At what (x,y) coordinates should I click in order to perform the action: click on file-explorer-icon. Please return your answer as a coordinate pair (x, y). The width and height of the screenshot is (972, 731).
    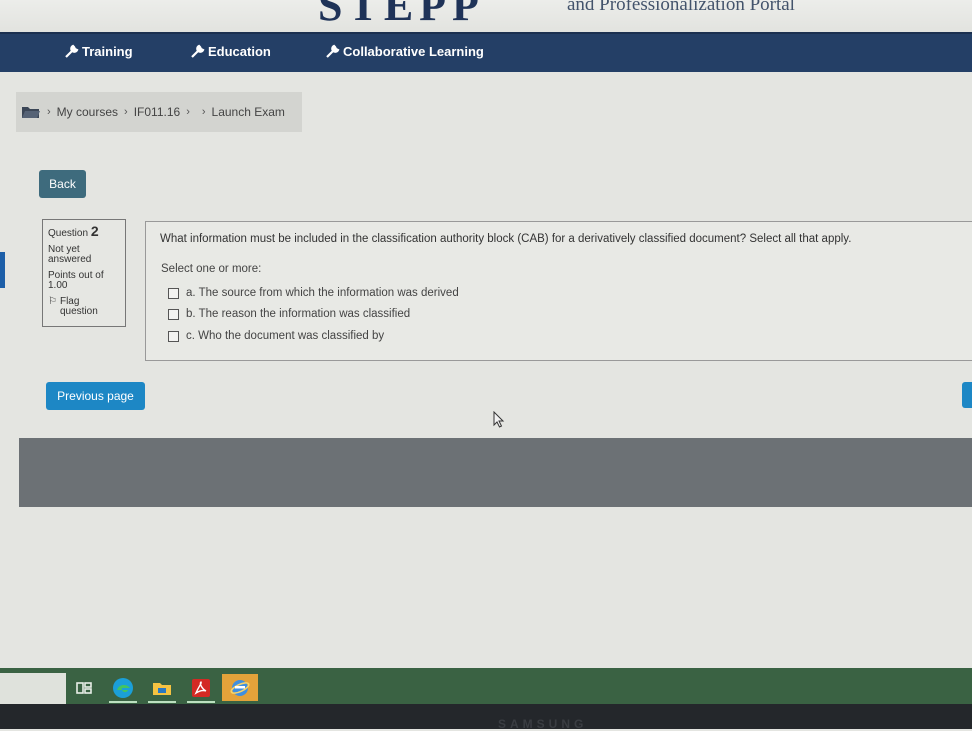
    Looking at the image, I should click on (162, 688).